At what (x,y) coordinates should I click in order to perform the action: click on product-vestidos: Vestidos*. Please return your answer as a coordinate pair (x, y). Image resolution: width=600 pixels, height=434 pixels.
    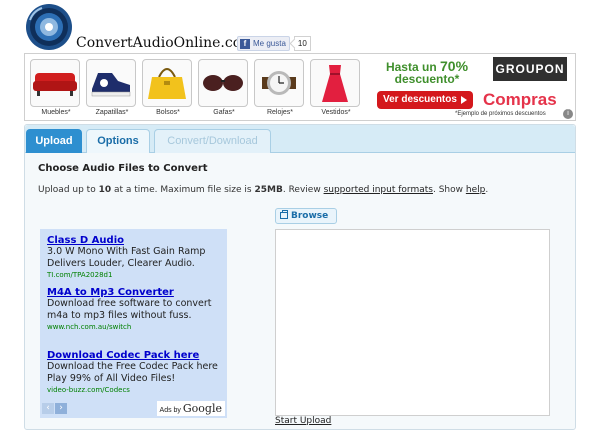
    Looking at the image, I should click on (336, 89).